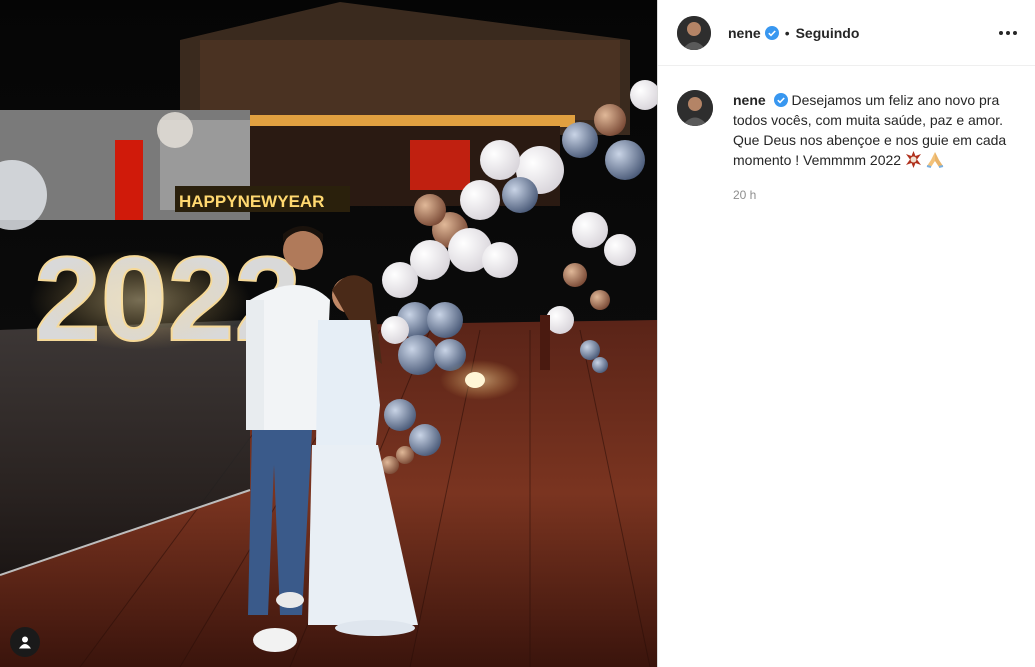 This screenshot has height=667, width=1035. Describe the element at coordinates (875, 195) in the screenshot. I see `post-timestamp: 20 h` at that location.